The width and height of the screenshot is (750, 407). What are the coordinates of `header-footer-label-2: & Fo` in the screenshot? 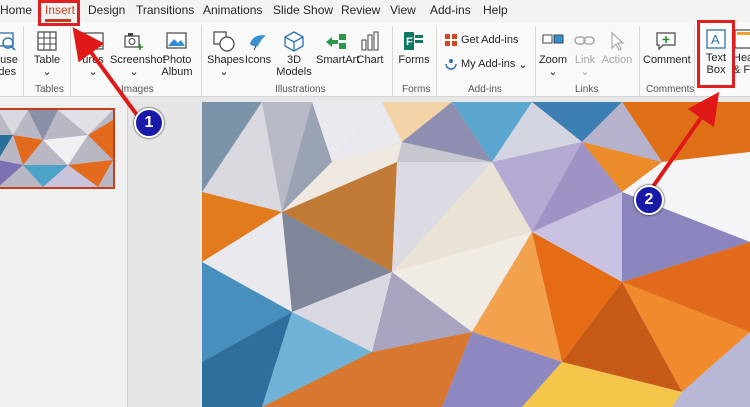 It's located at (741, 70).